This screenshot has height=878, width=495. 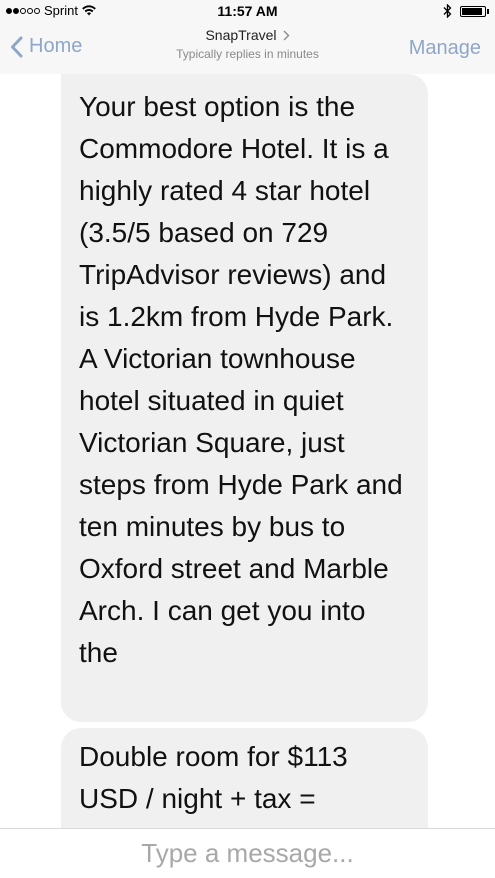 What do you see at coordinates (56, 46) in the screenshot?
I see `back-button-label: Home` at bounding box center [56, 46].